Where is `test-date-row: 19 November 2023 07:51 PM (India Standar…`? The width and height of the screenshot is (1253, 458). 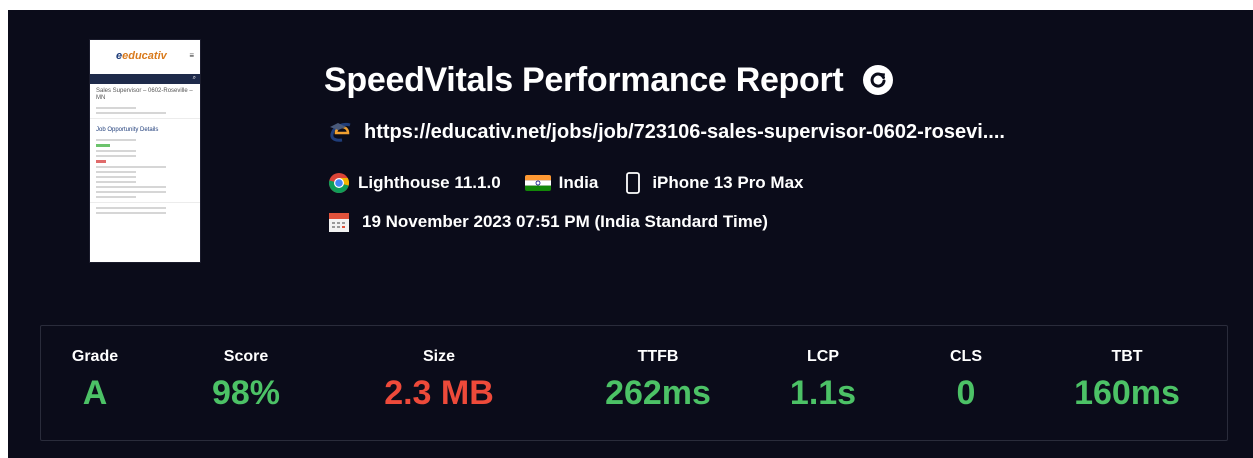 test-date-row: 19 November 2023 07:51 PM (India Standar… is located at coordinates (548, 222).